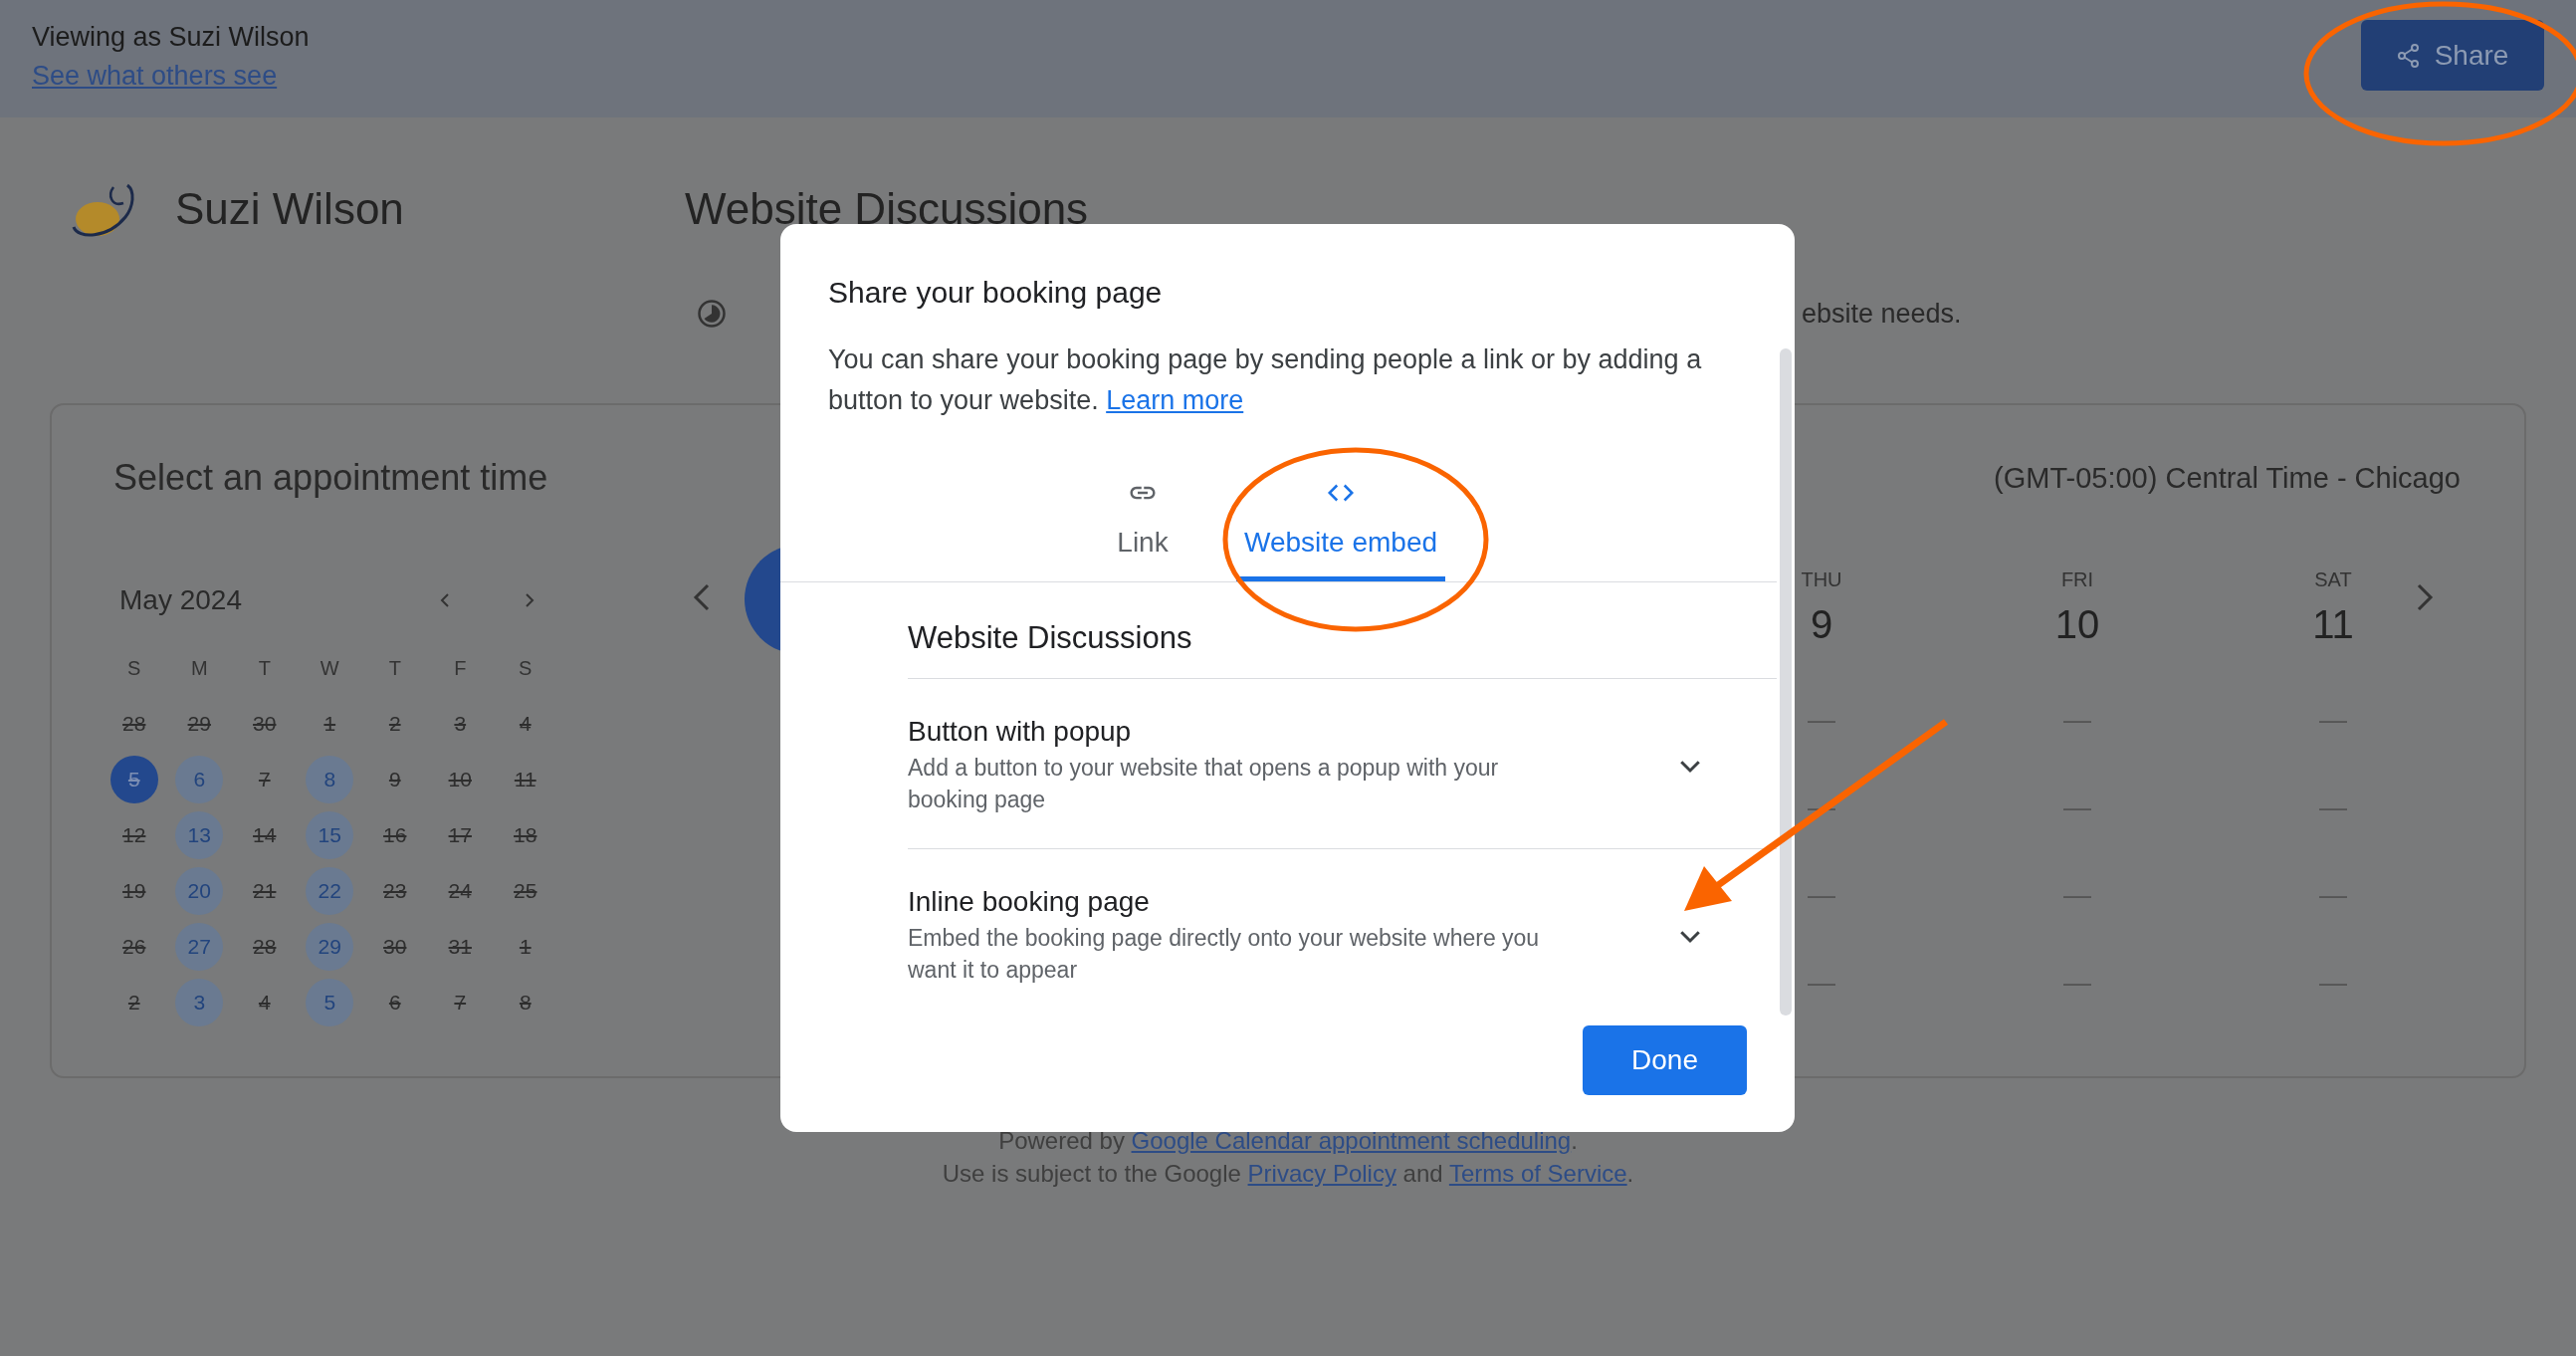  I want to click on calendar-day: 19, so click(133, 891).